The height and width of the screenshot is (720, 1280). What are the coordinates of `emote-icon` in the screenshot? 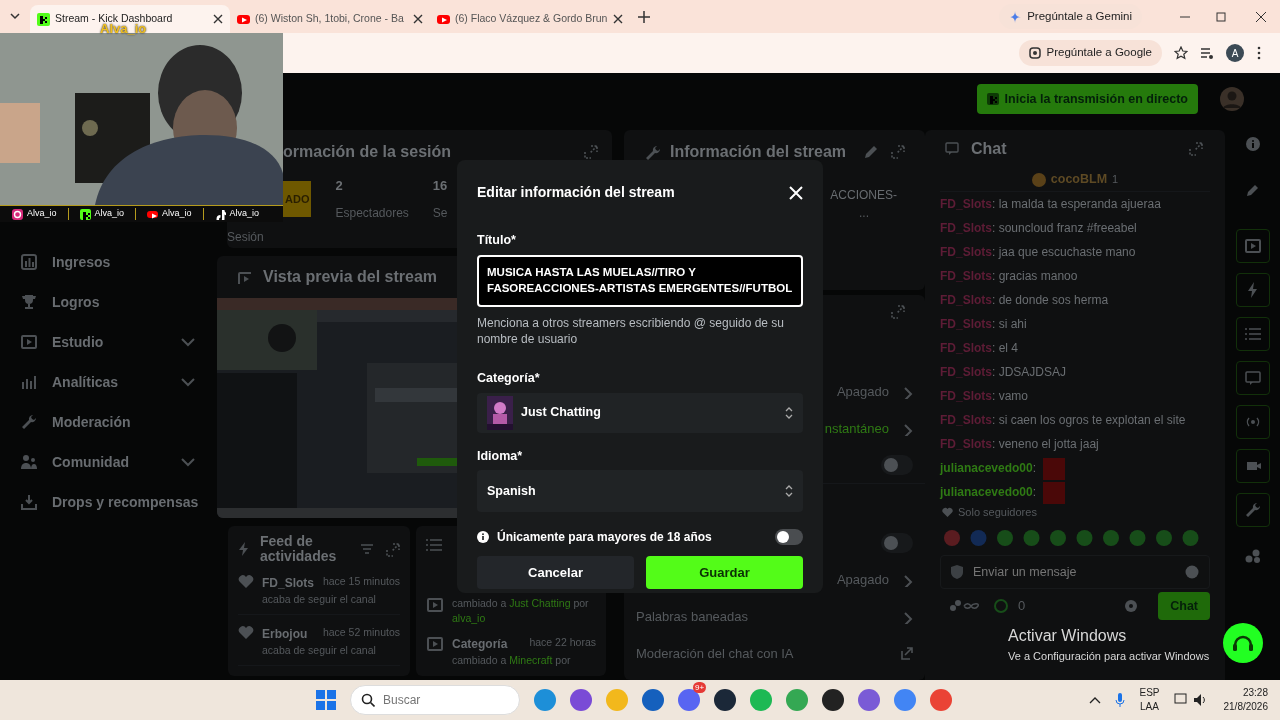 It's located at (1054, 492).